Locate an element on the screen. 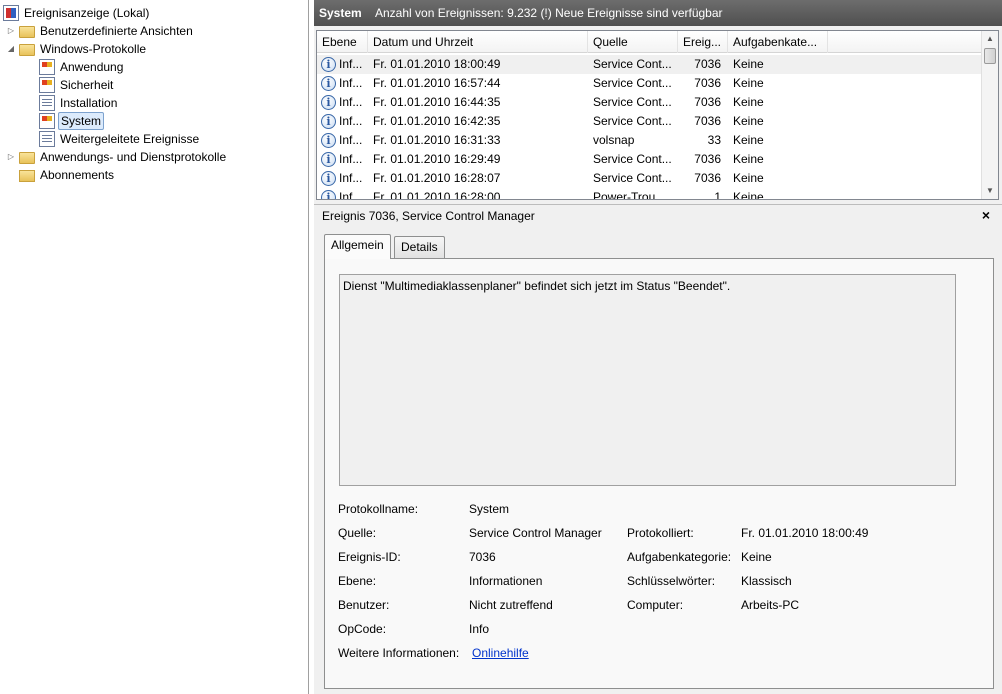 The width and height of the screenshot is (1002, 694). value-source: Service Control Manager is located at coordinates (535, 533).